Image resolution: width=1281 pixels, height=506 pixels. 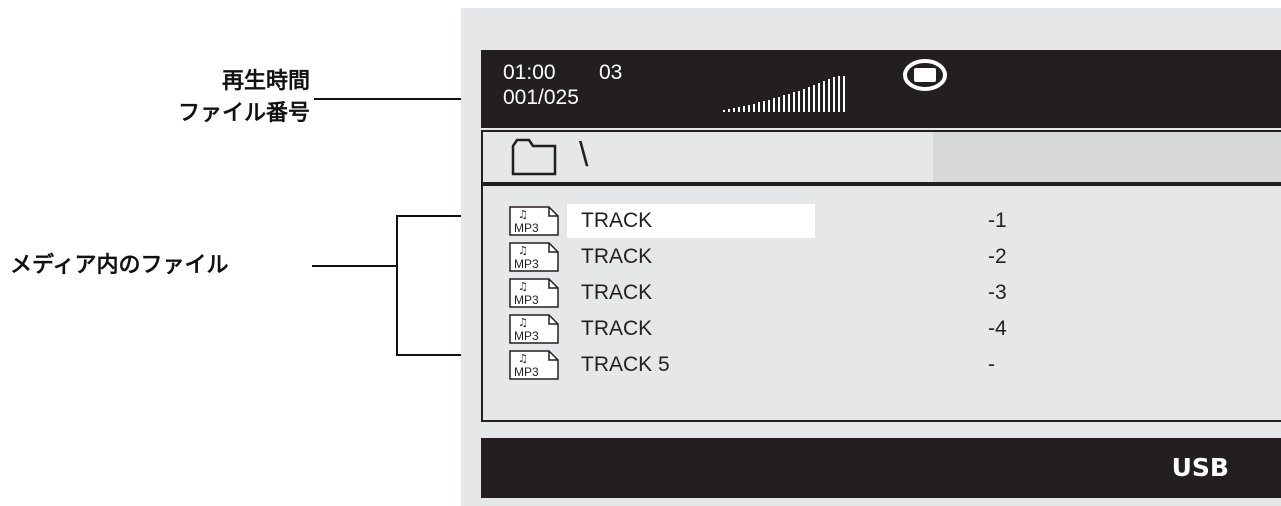 What do you see at coordinates (529, 72) in the screenshot?
I see `elapsed-time: 01:00` at bounding box center [529, 72].